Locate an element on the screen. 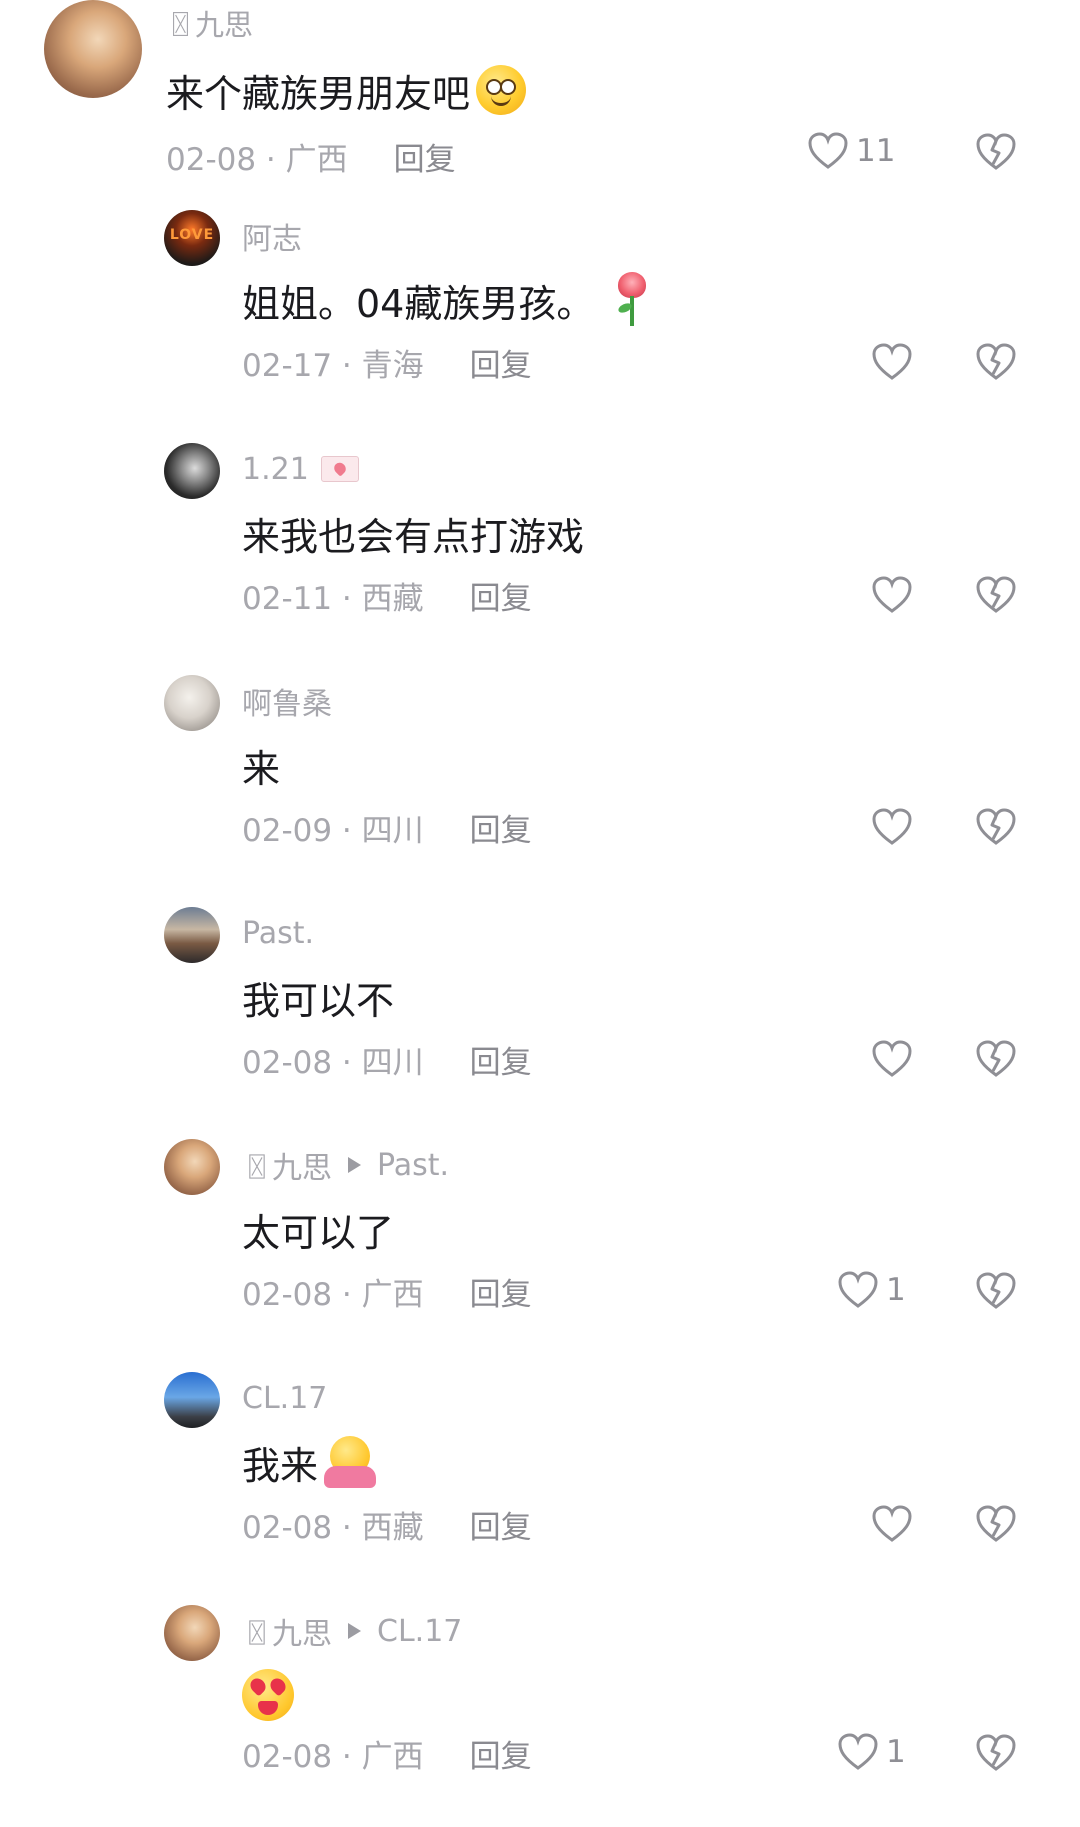  reply-item: 〿九思 CL.17 02-08 · 广西 回复 1 is located at coordinates (540, 1710).